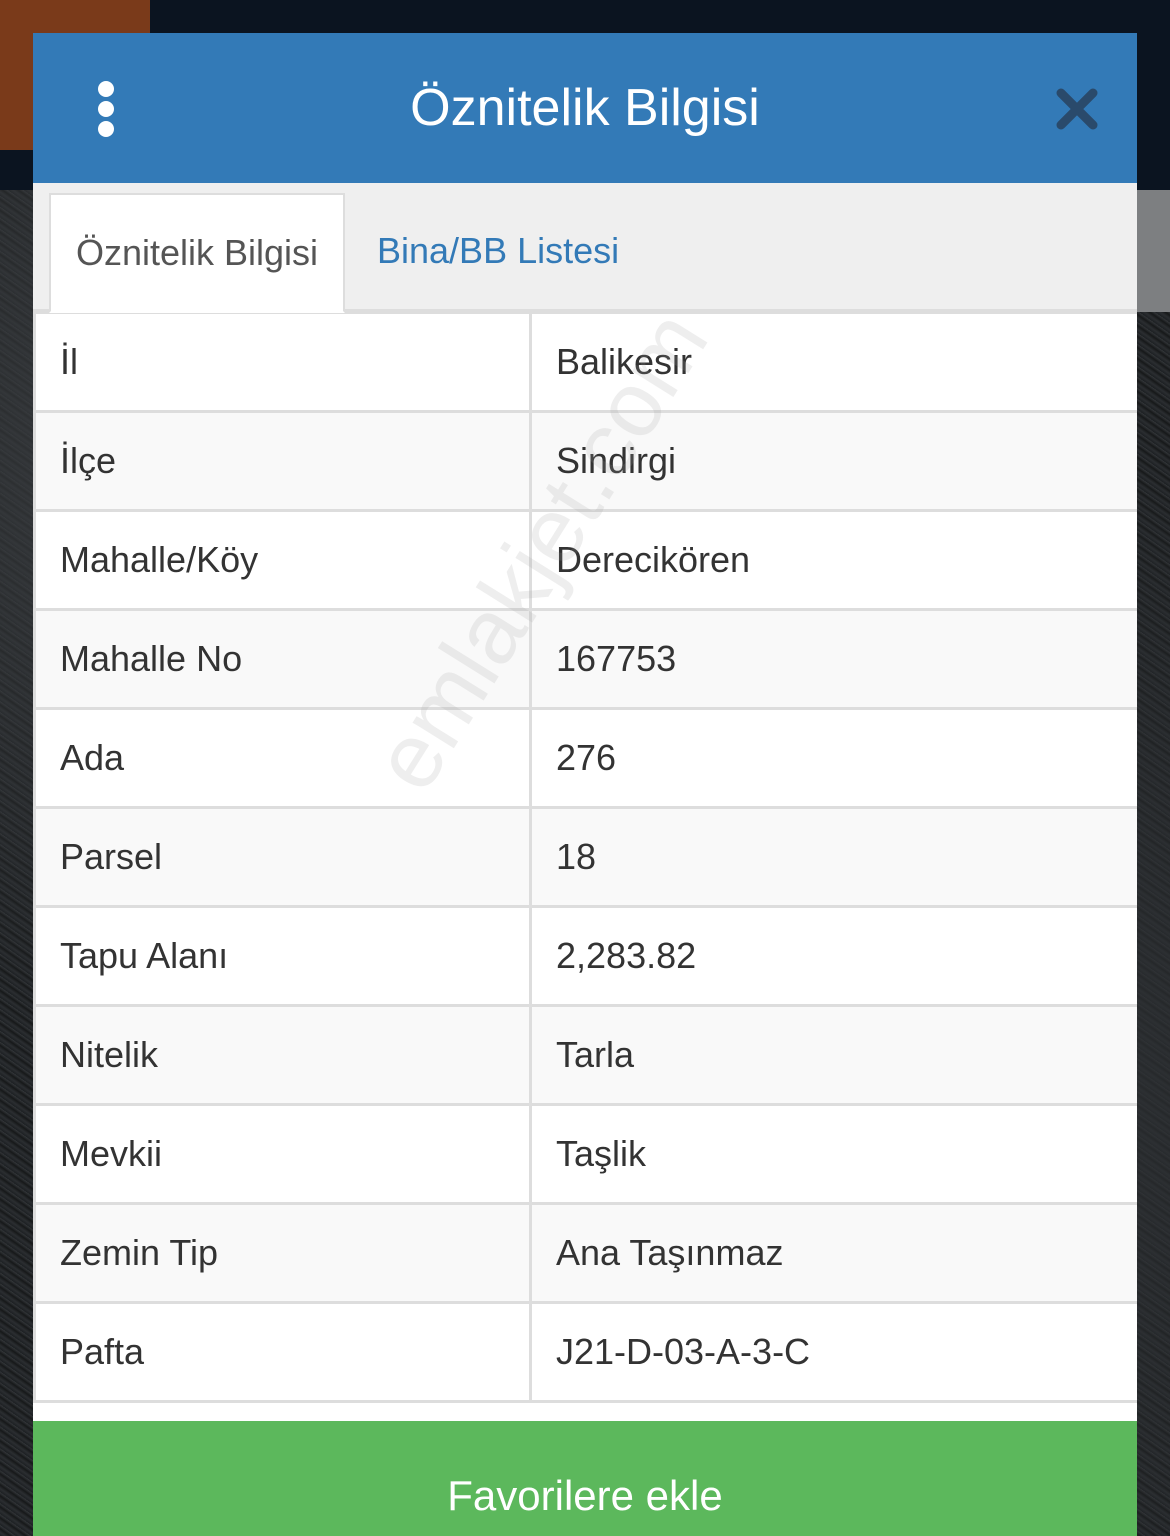  I want to click on table-row: Parsel 18, so click(585, 857).